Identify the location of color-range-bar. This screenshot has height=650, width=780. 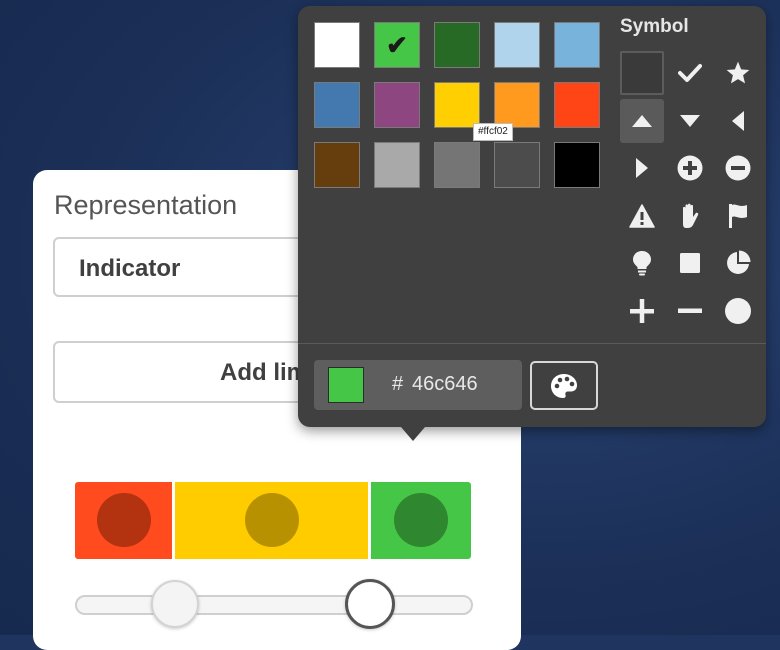
(273, 520).